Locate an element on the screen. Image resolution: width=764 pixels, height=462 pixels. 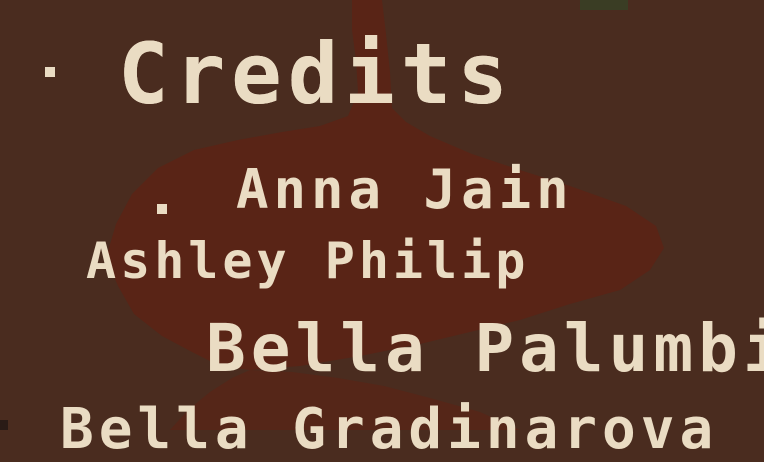
credit-name-3: Bella Palumbi is located at coordinates (485, 348).